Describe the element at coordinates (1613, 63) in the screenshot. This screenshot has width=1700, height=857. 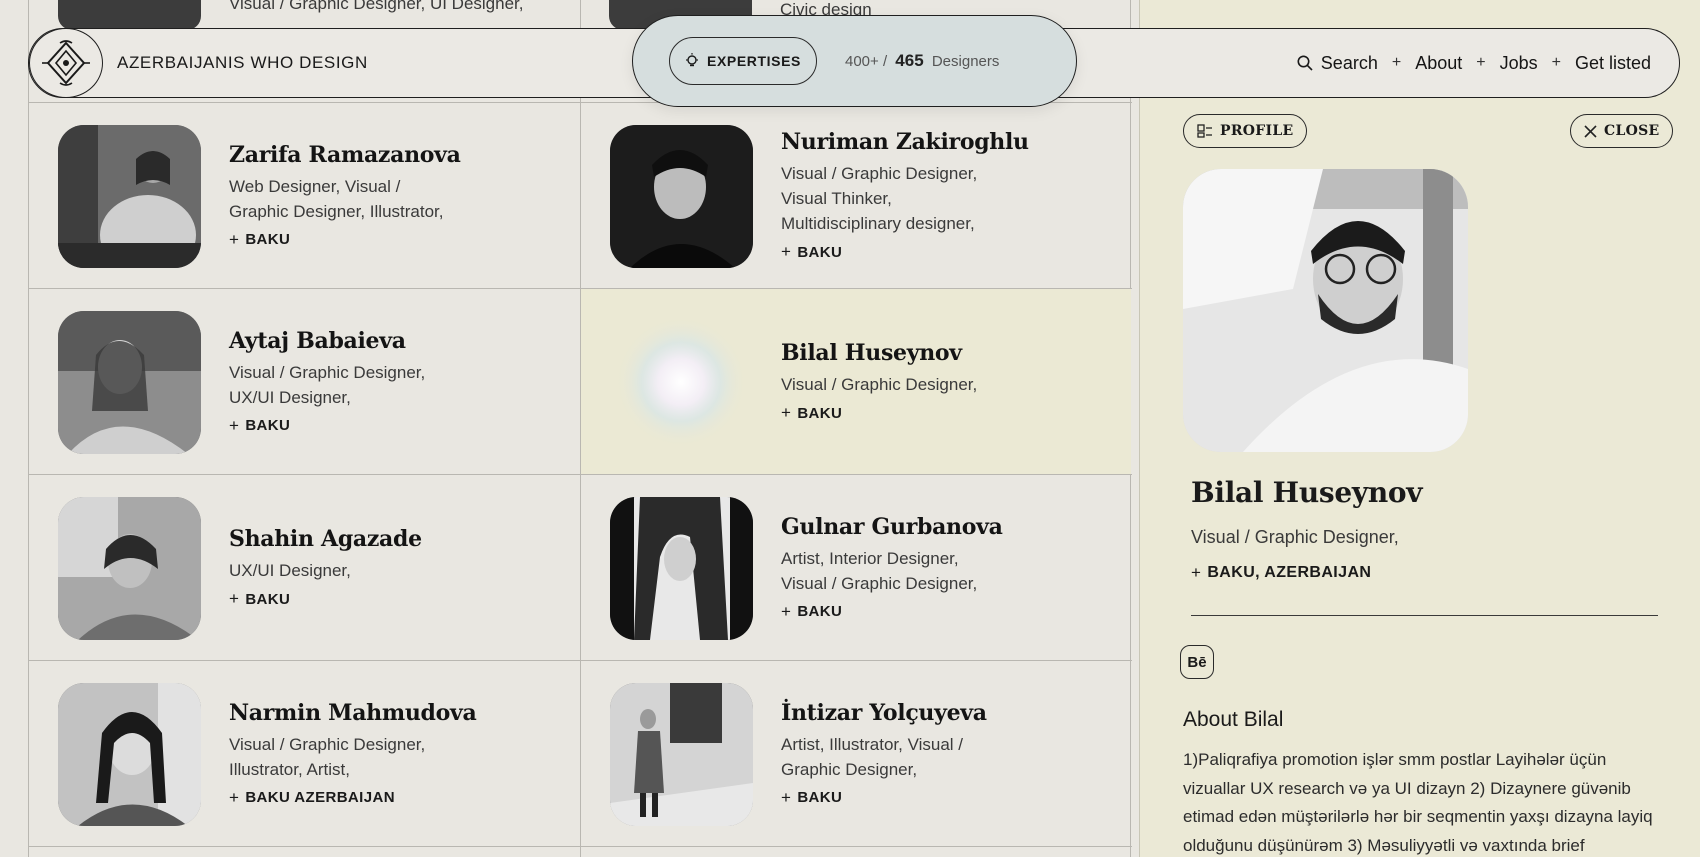
I see `nav-get-listed: Get listed` at that location.